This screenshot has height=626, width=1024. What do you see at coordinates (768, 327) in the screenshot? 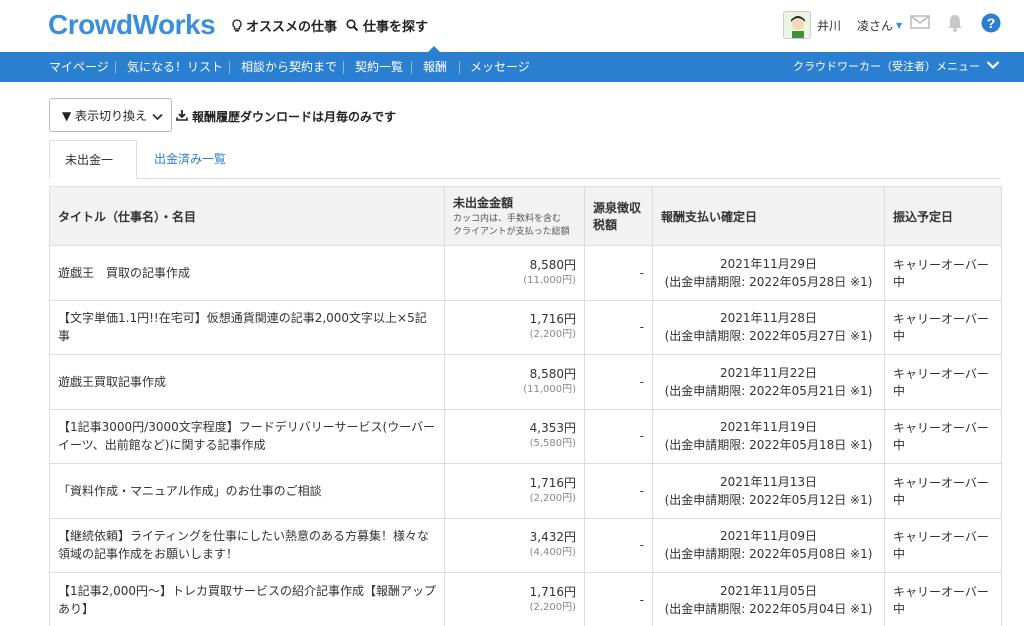
I see `row-confirm-date: 2021年11月28日 (出金申請期限: 2022年05月27日 ※1)` at bounding box center [768, 327].